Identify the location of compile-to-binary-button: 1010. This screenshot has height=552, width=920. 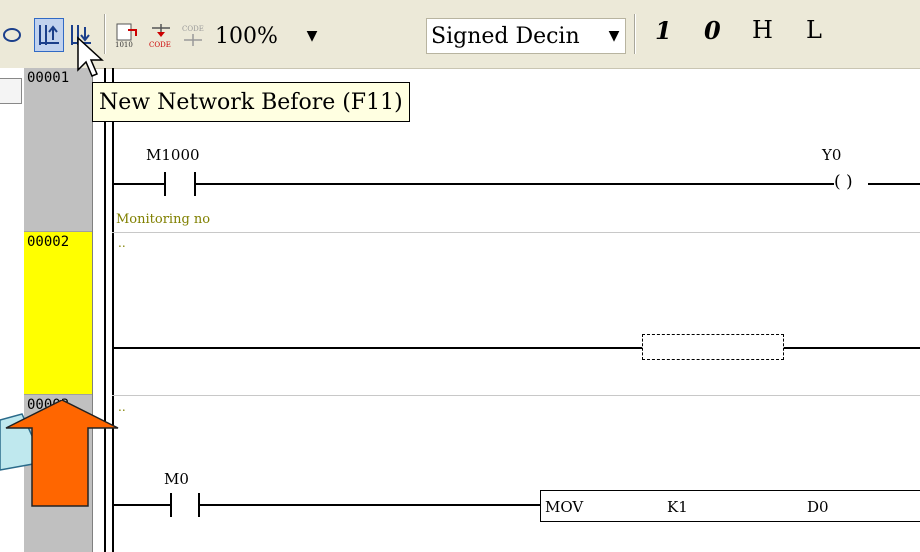
(127, 35).